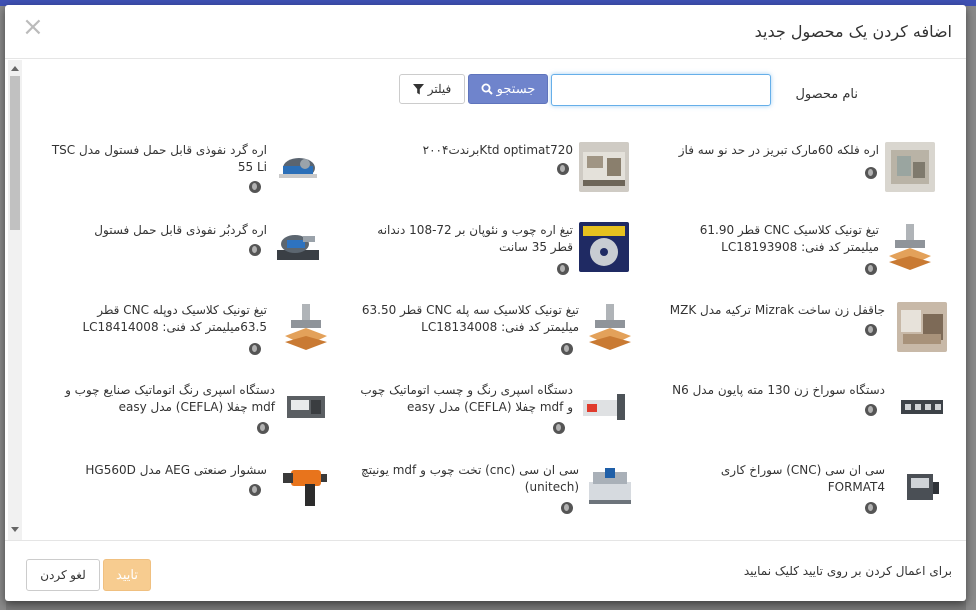 Image resolution: width=976 pixels, height=610 pixels. What do you see at coordinates (804, 333) in the screenshot?
I see `product-item: جاقفل زن ساخت Mizrak ترکیه مدل MZK` at bounding box center [804, 333].